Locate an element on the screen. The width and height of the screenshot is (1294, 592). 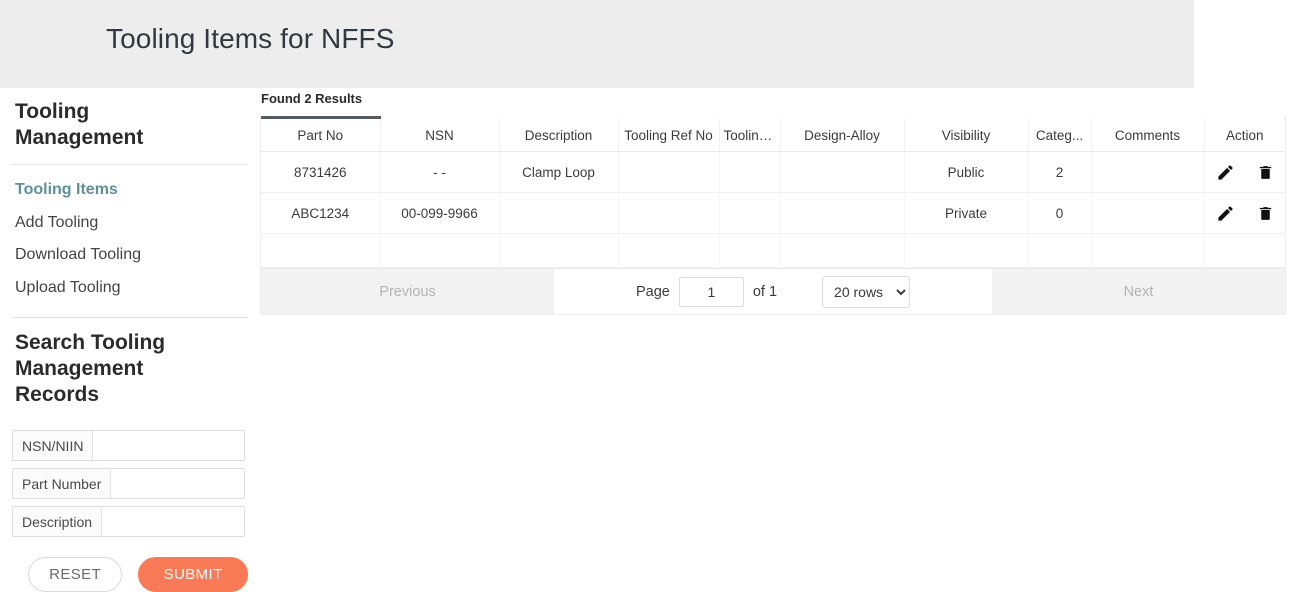
pagination-controls: Page of 1 20 rows is located at coordinates (773, 291).